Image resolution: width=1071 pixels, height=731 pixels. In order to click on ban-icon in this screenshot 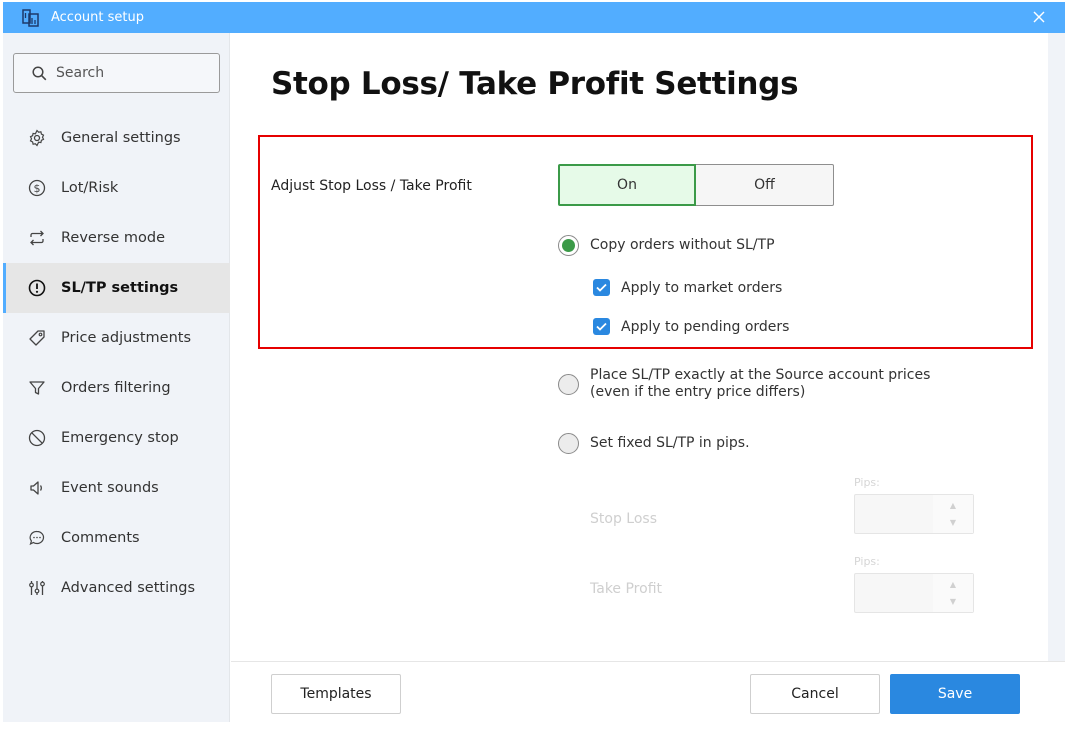, I will do `click(37, 438)`.